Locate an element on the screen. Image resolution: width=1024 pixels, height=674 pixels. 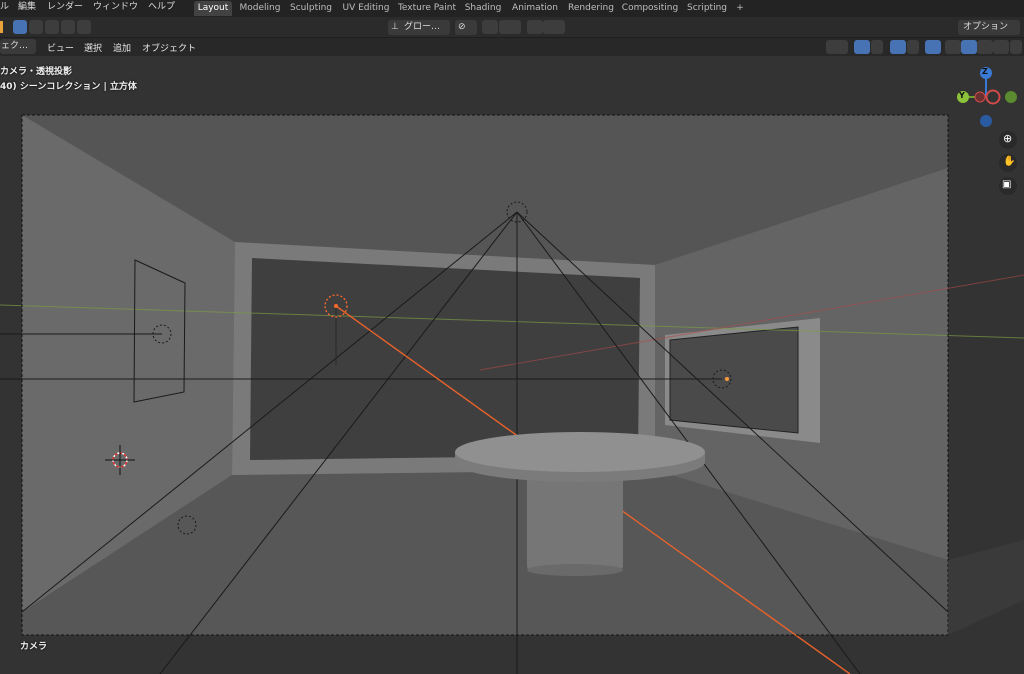
menu-help: ヘルプ is located at coordinates (161, 8).